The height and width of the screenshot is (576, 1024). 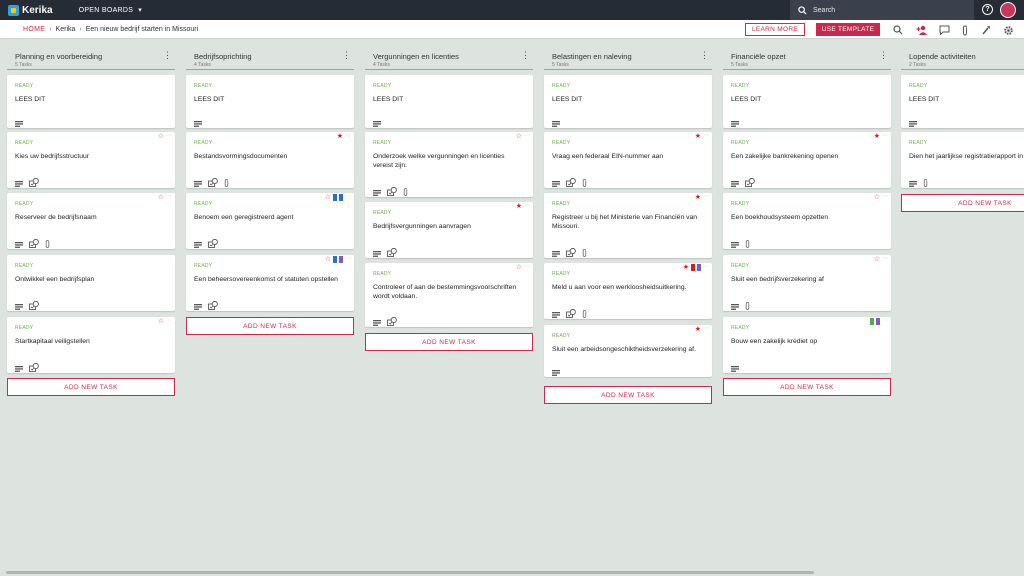 What do you see at coordinates (811, 56) in the screenshot?
I see `column-title: Financiële opzet` at bounding box center [811, 56].